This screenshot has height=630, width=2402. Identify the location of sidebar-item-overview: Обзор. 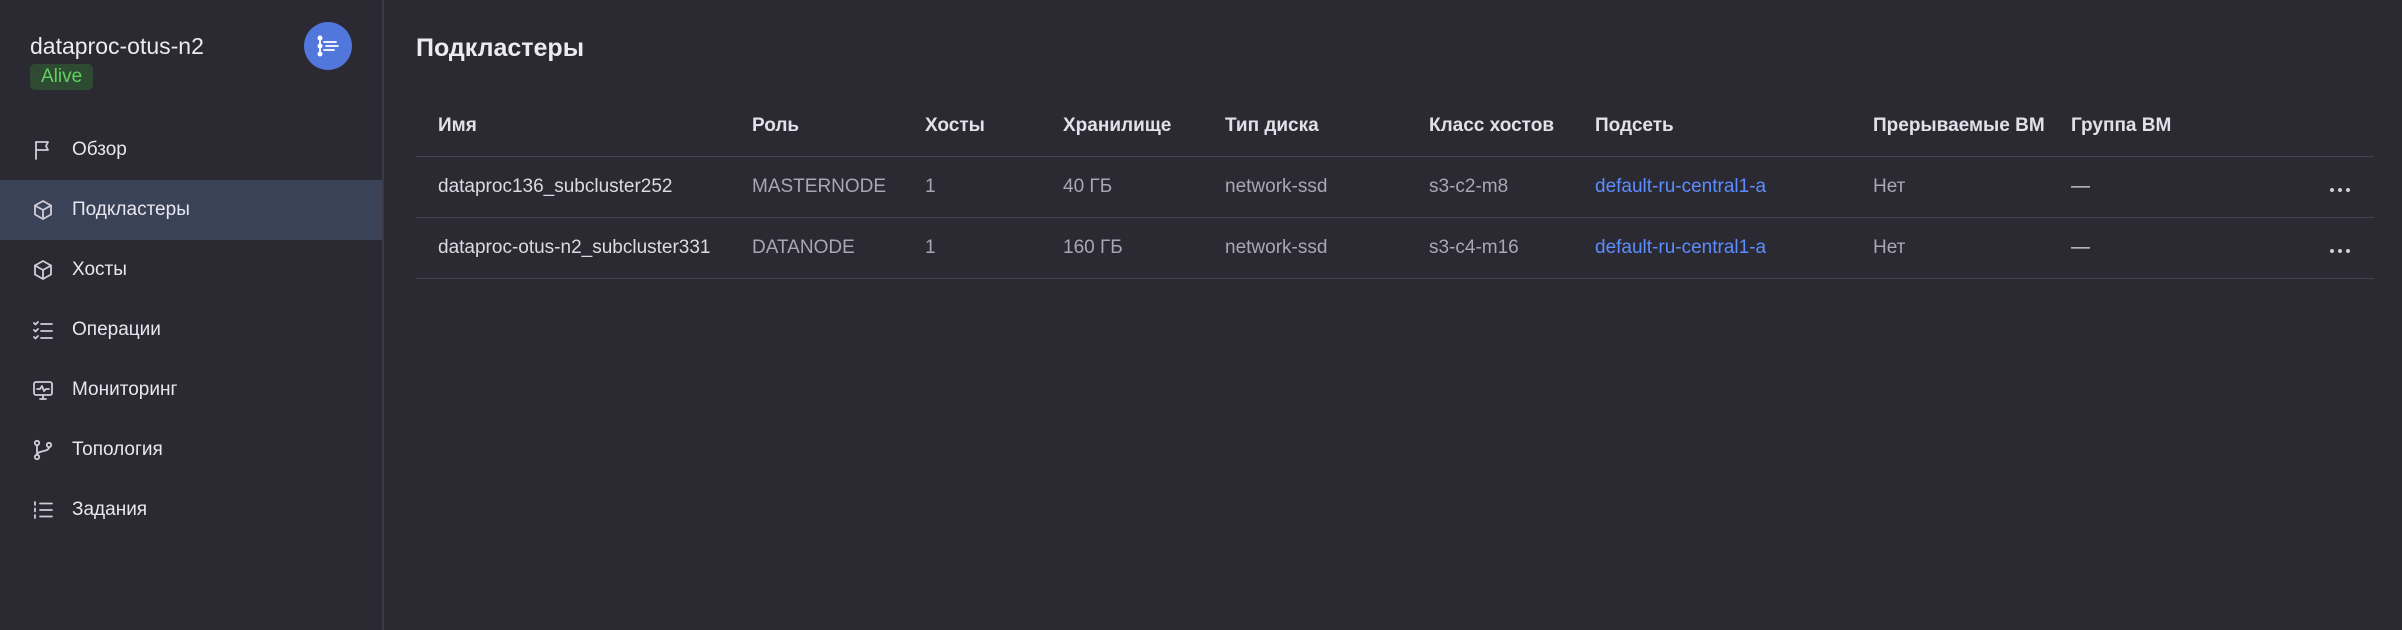
(191, 150).